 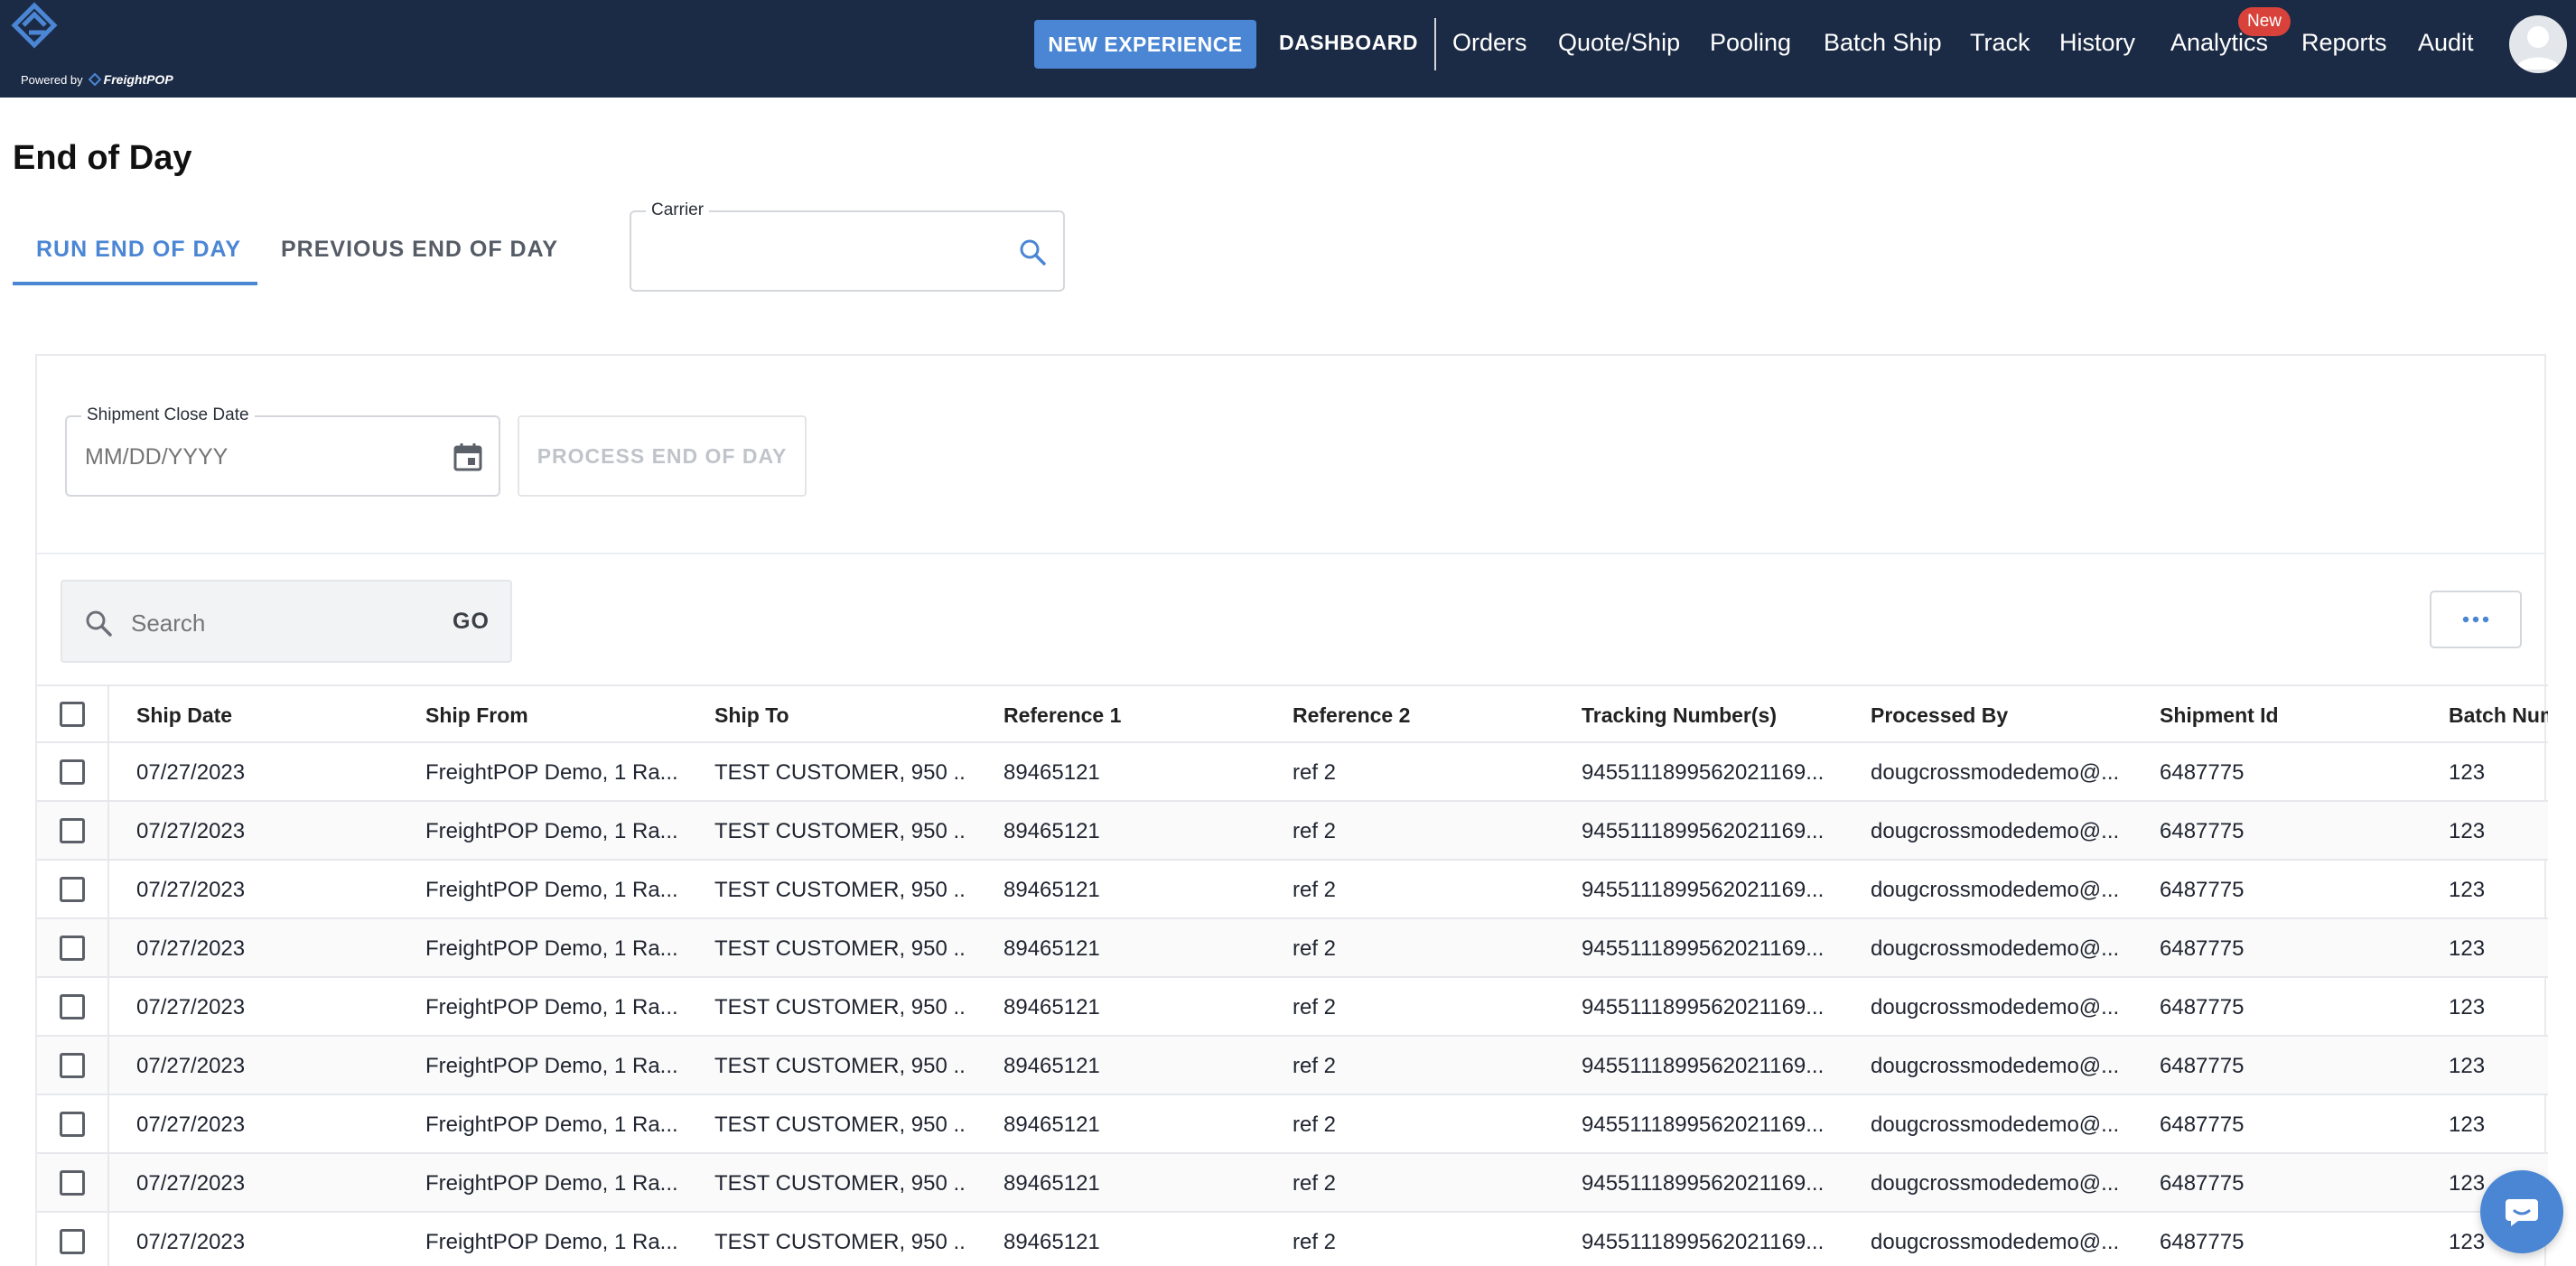 I want to click on select-all-checkbox, so click(x=73, y=714).